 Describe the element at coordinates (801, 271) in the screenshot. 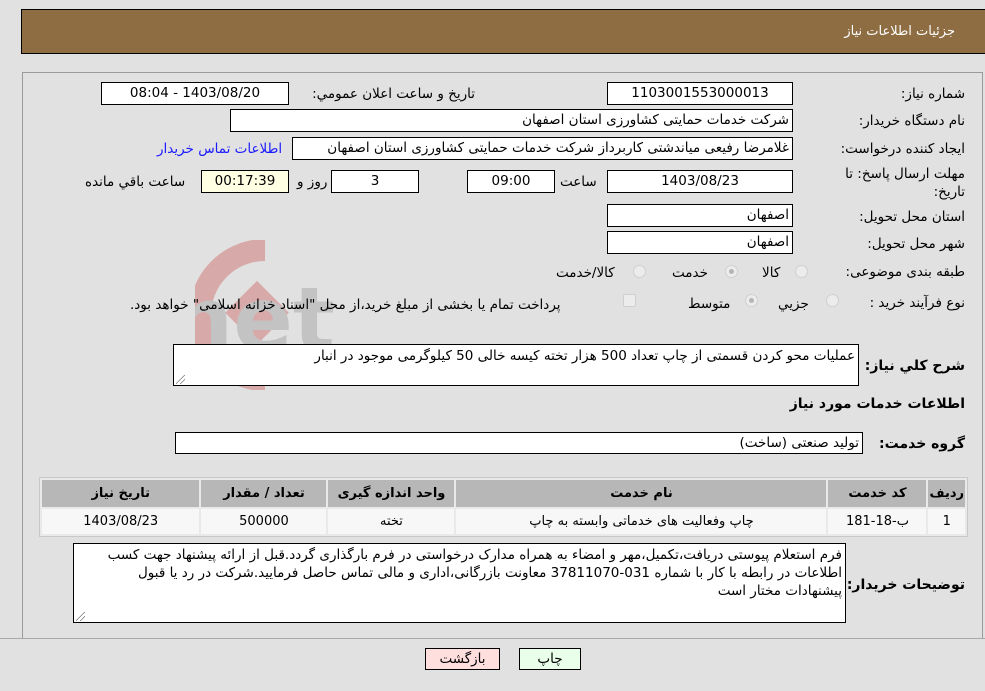

I see `category-radio-goods` at that location.